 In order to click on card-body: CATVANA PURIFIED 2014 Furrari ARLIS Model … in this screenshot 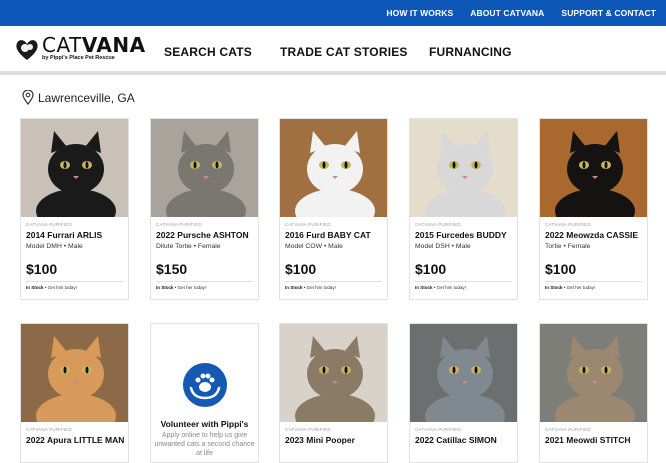, I will do `click(74, 253)`.